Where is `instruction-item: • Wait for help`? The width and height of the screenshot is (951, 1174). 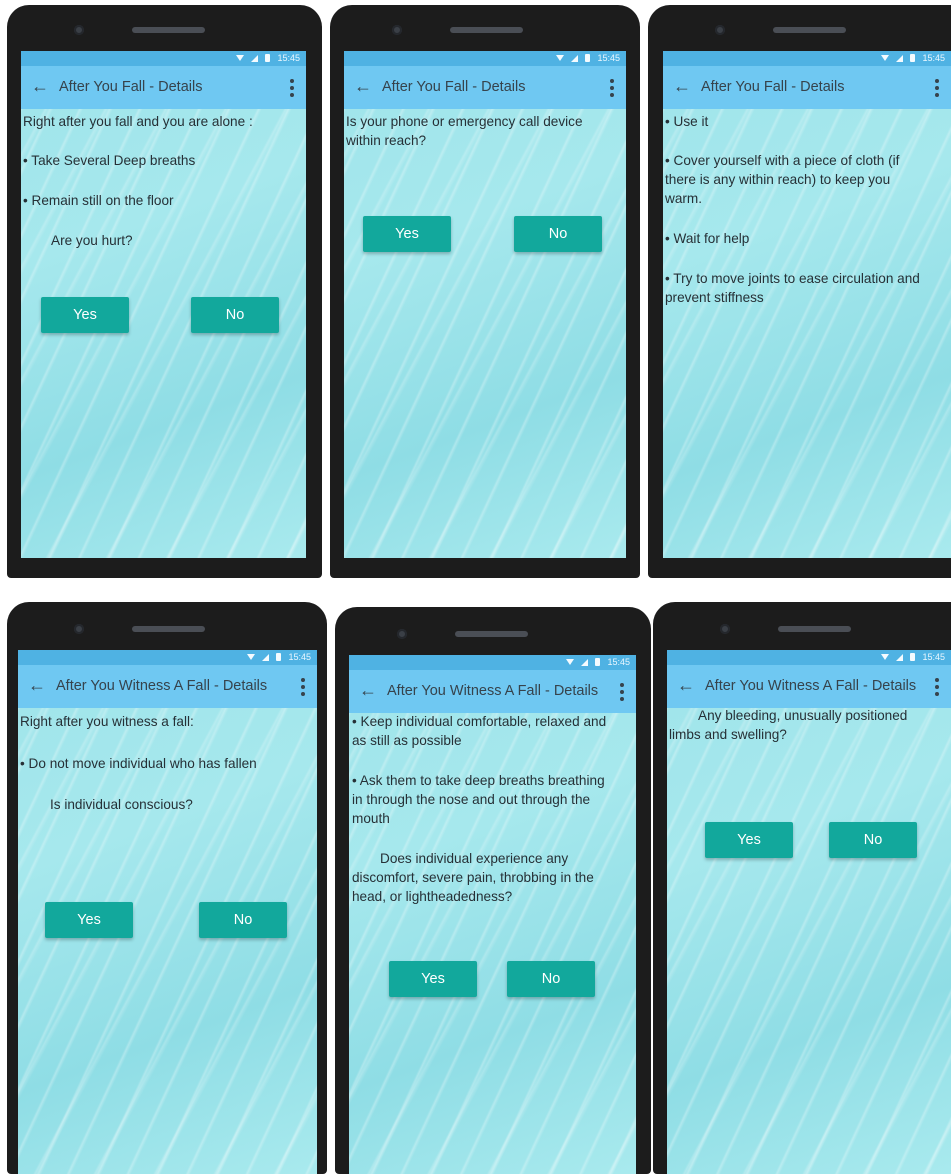
instruction-item: • Wait for help is located at coordinates (707, 238).